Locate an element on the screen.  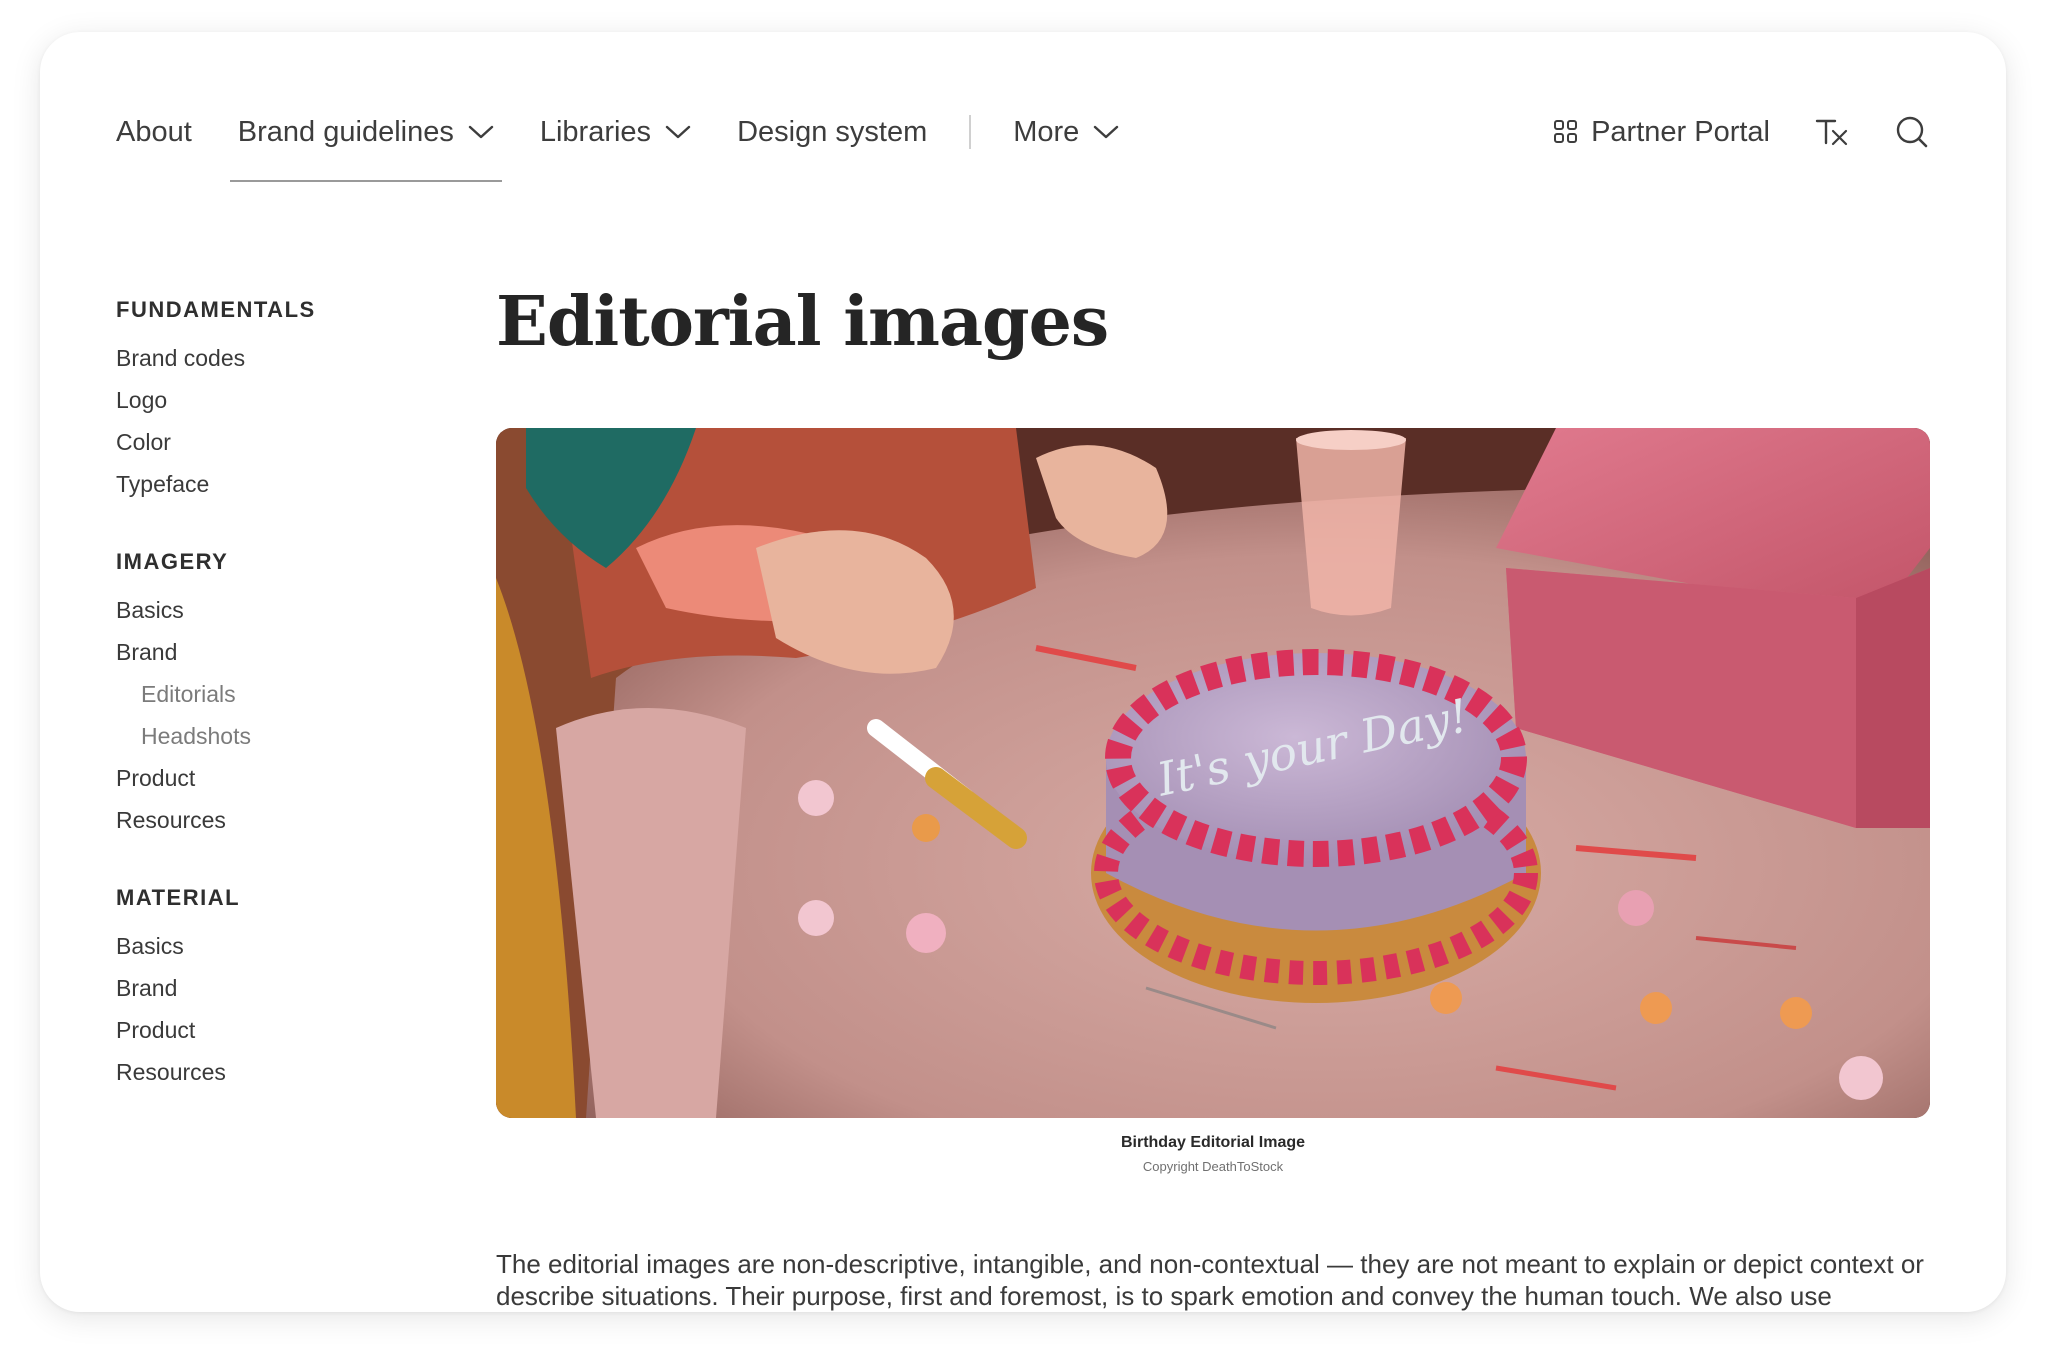
caption-copyright: Copyright DeathToStock is located at coordinates (1213, 1166).